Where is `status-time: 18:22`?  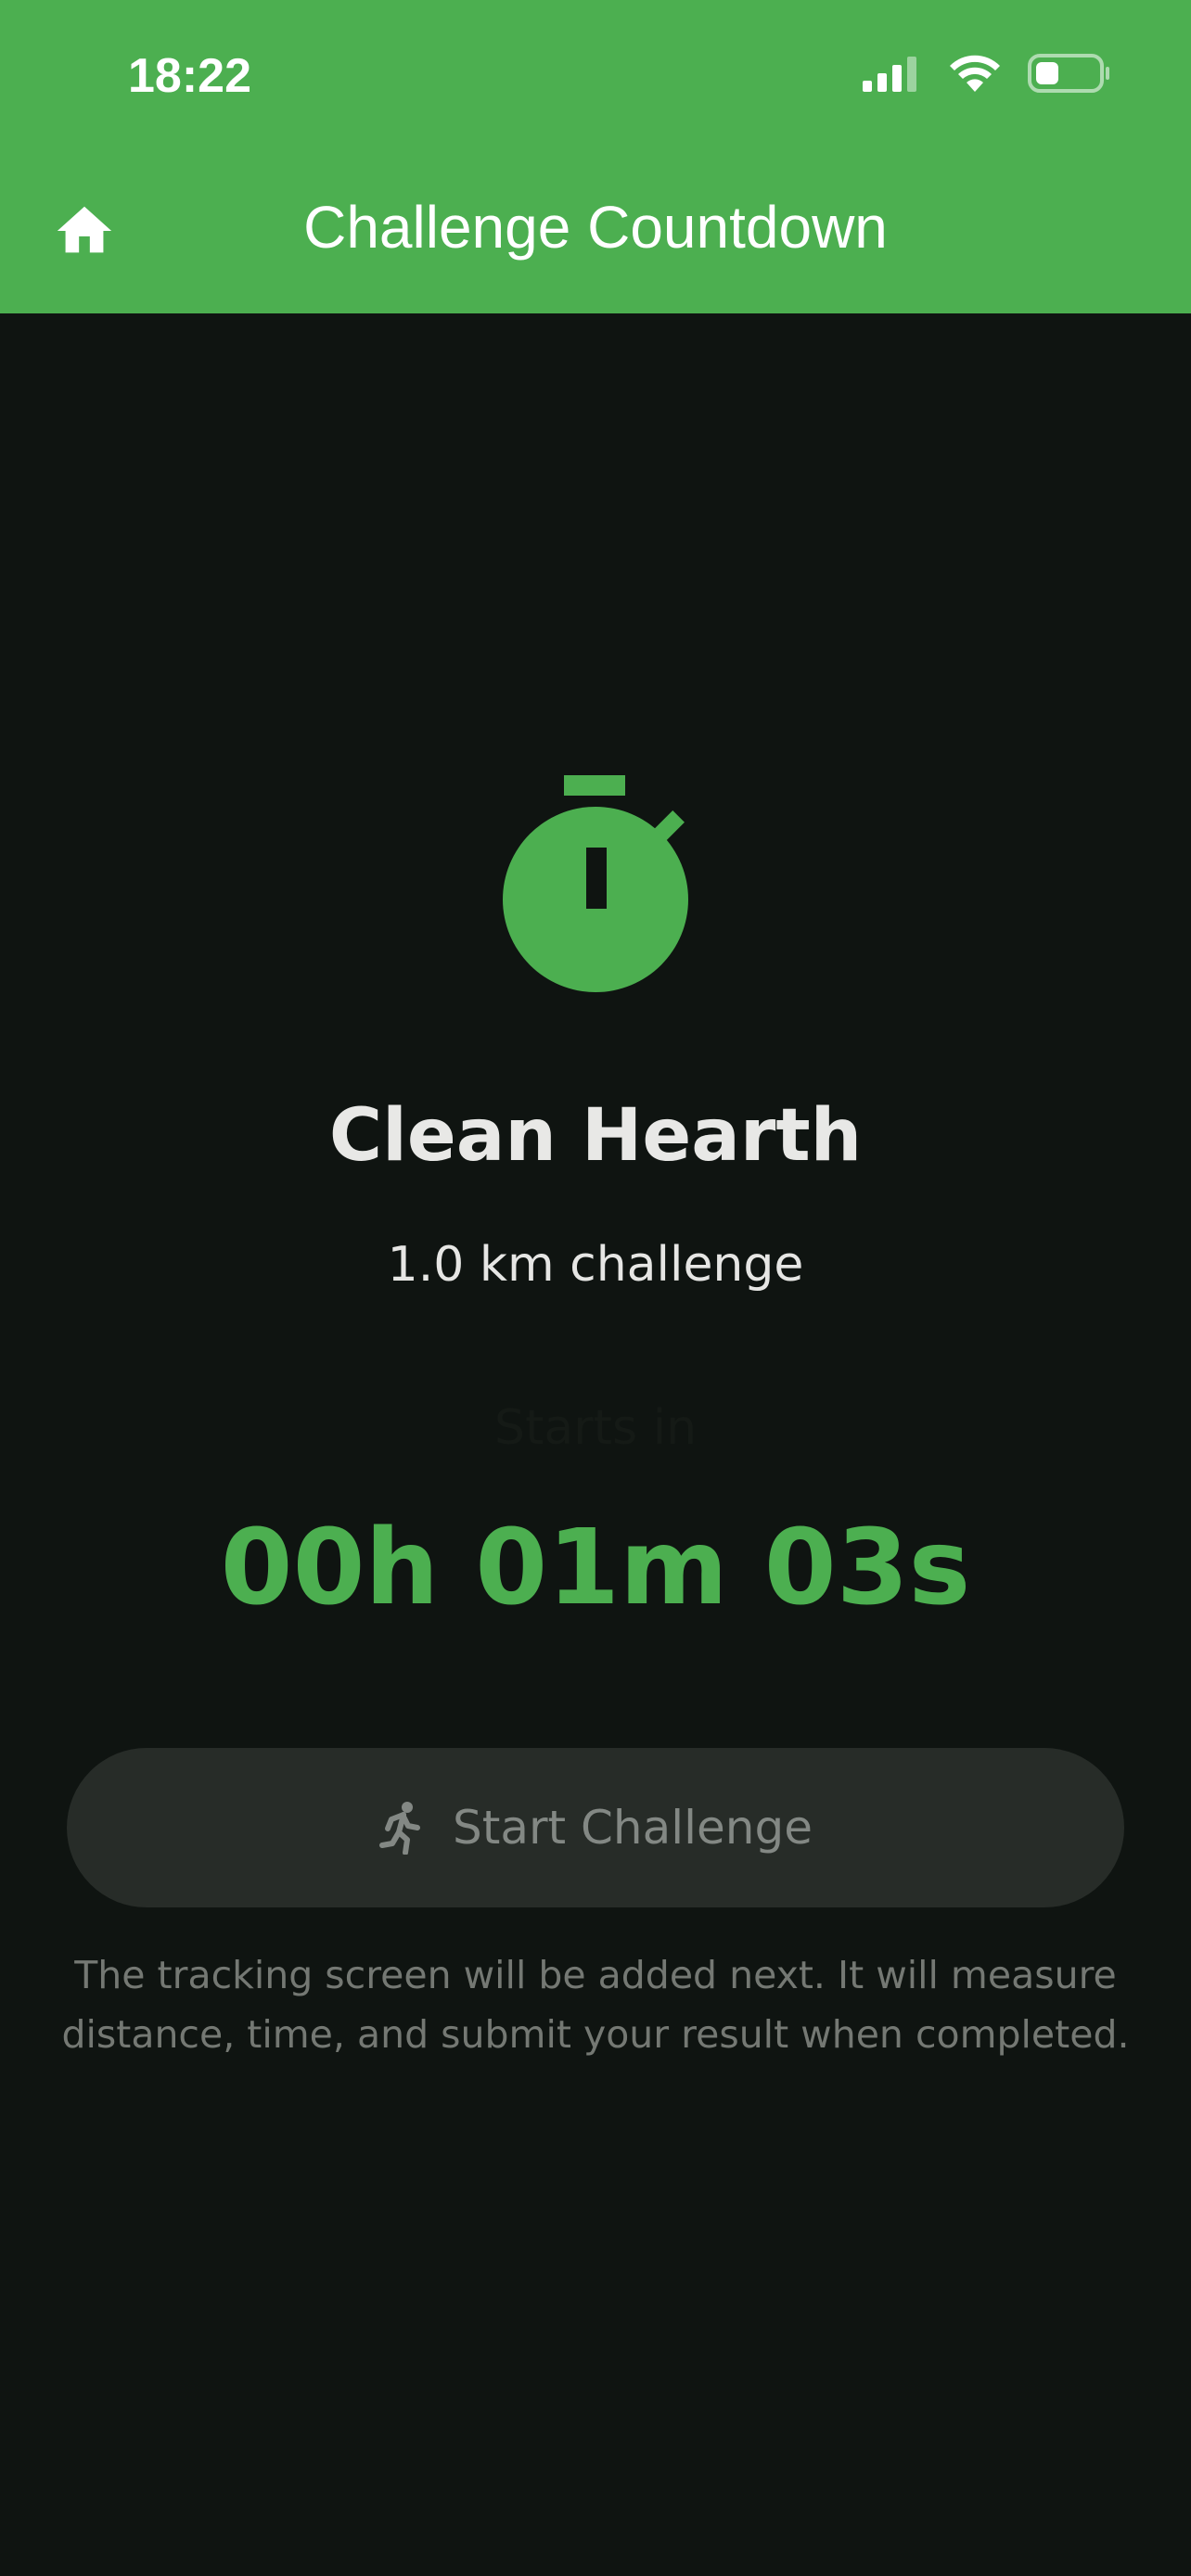
status-time: 18:22 is located at coordinates (190, 76).